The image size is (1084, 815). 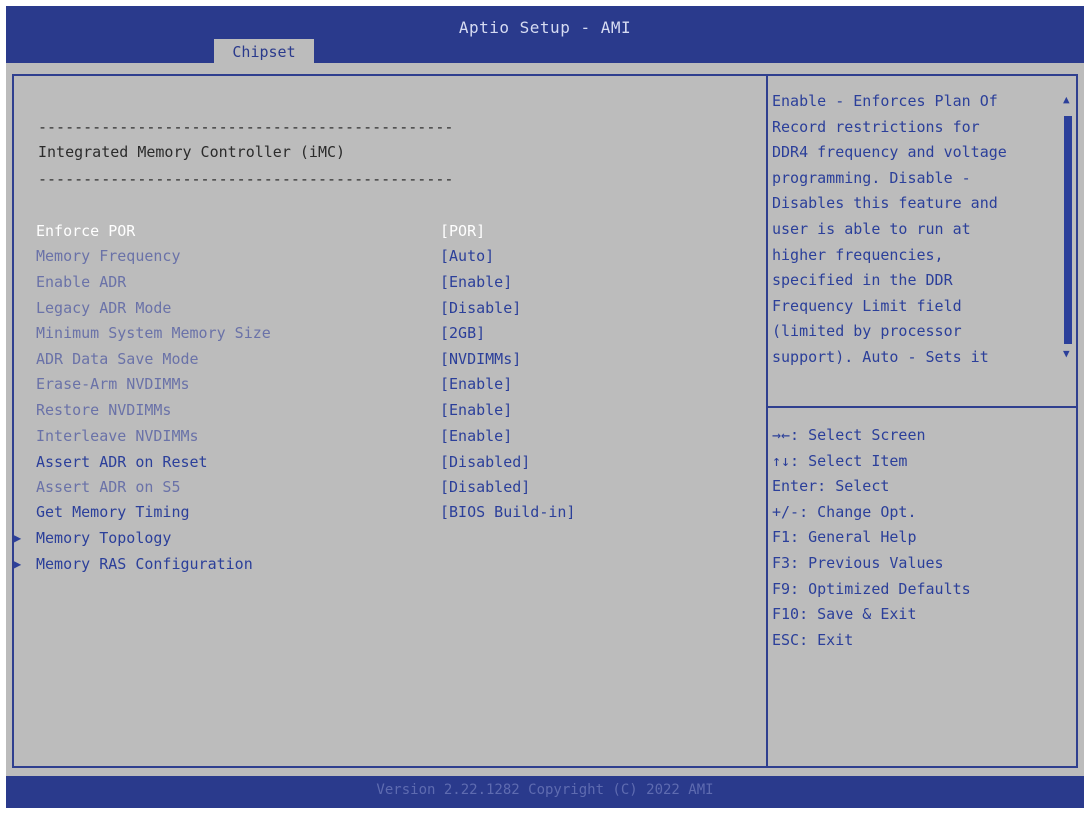 What do you see at coordinates (767, 421) in the screenshot?
I see `panel-divider` at bounding box center [767, 421].